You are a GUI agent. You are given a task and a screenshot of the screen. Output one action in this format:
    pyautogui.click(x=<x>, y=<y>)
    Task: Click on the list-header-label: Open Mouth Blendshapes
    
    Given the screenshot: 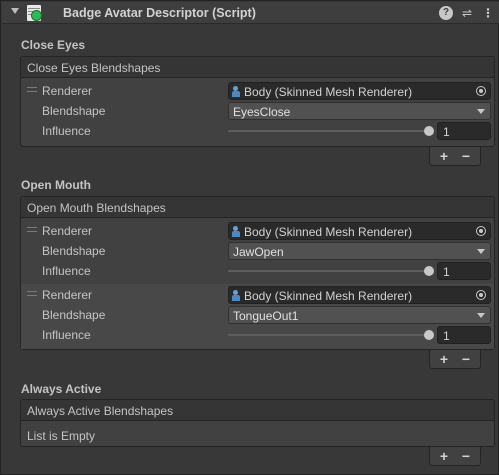 What is the action you would take?
    pyautogui.click(x=96, y=208)
    